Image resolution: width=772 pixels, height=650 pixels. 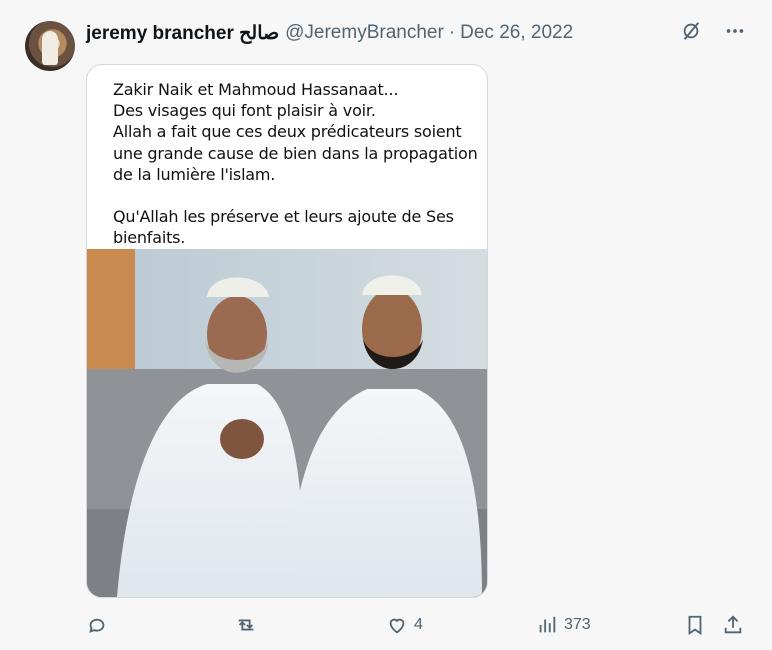 What do you see at coordinates (516, 33) in the screenshot?
I see `tweet-date: Dec 26, 2022` at bounding box center [516, 33].